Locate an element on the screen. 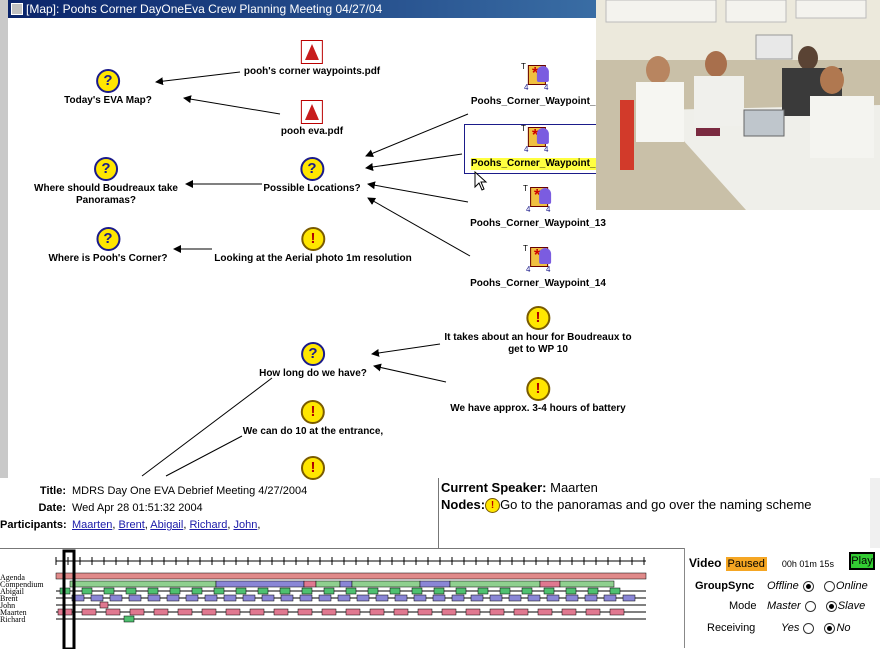 The width and height of the screenshot is (880, 654). node-pooh-eva-pdf: pooh eva.pdf is located at coordinates (312, 119).